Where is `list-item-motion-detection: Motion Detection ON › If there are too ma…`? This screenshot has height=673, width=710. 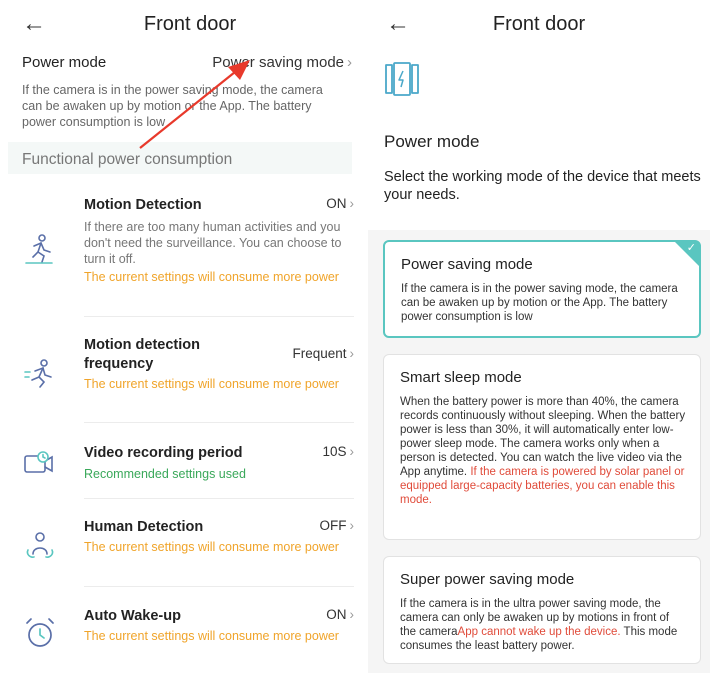 list-item-motion-detection: Motion Detection ON › If there are too ma… is located at coordinates (188, 252).